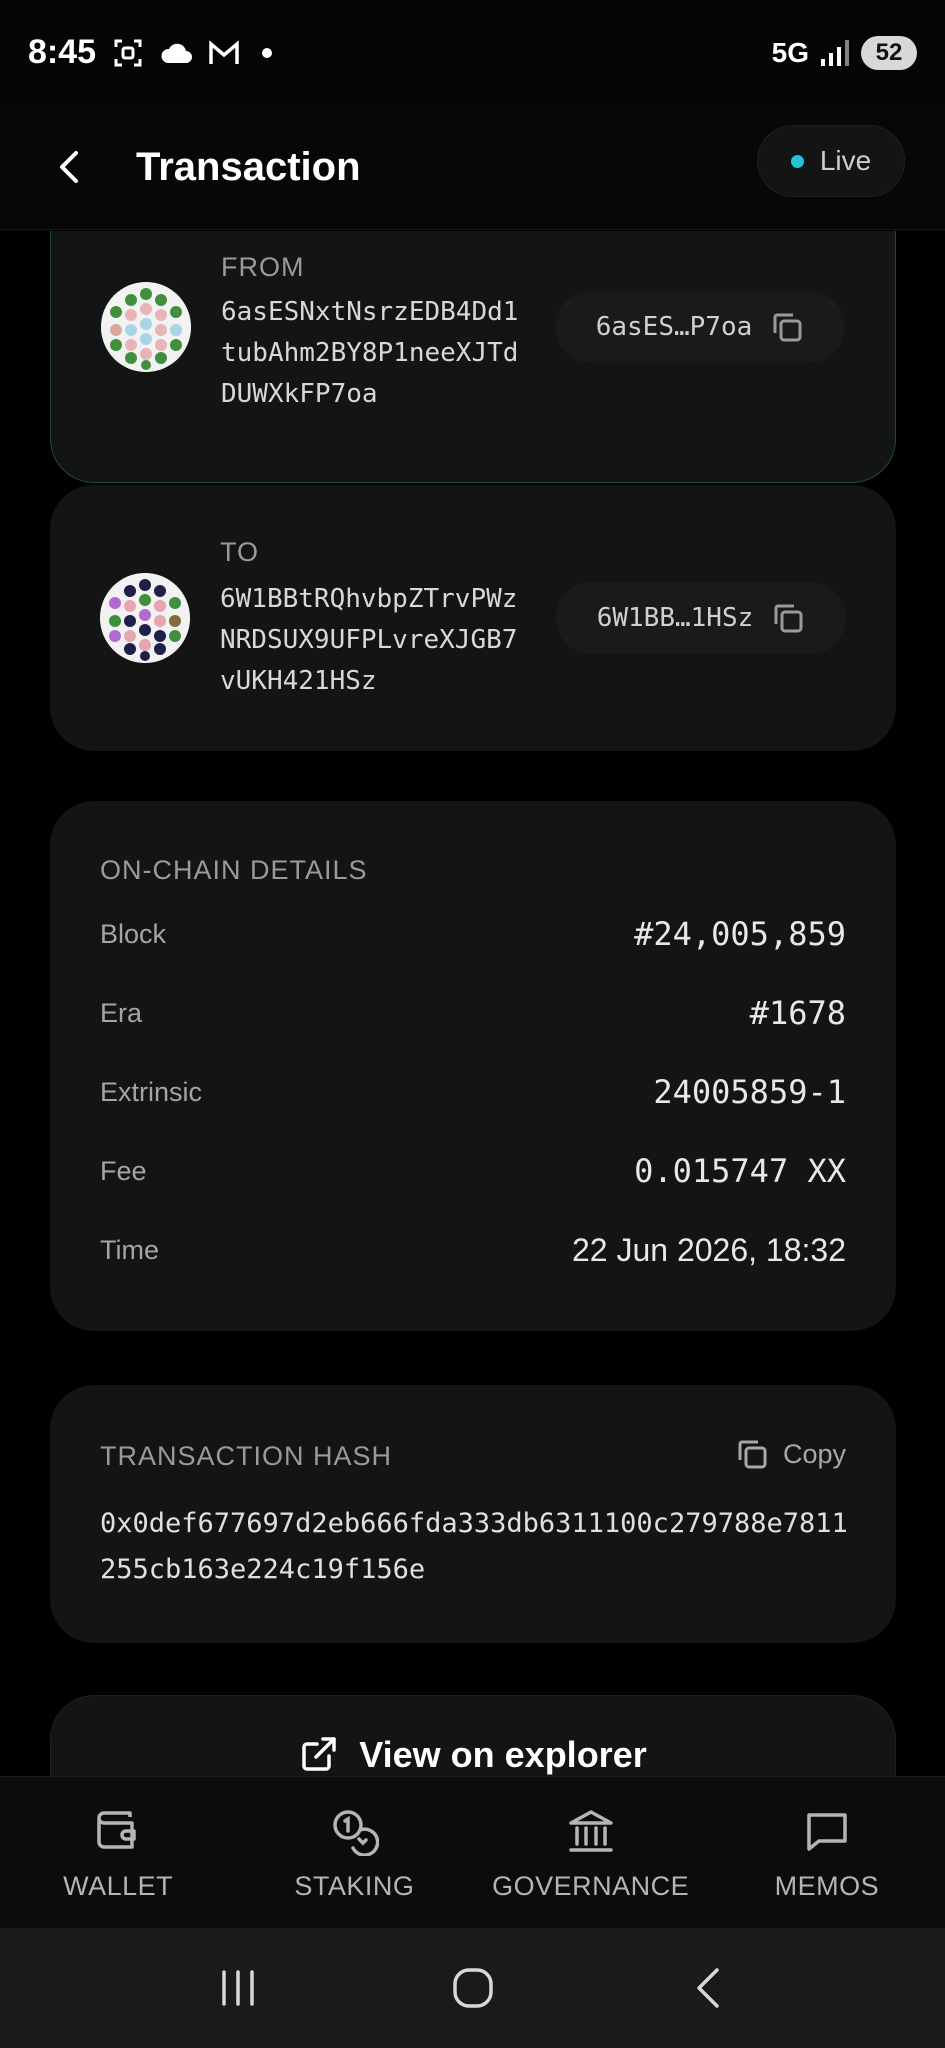  What do you see at coordinates (503, 1754) in the screenshot?
I see `explorer-label: View on explorer` at bounding box center [503, 1754].